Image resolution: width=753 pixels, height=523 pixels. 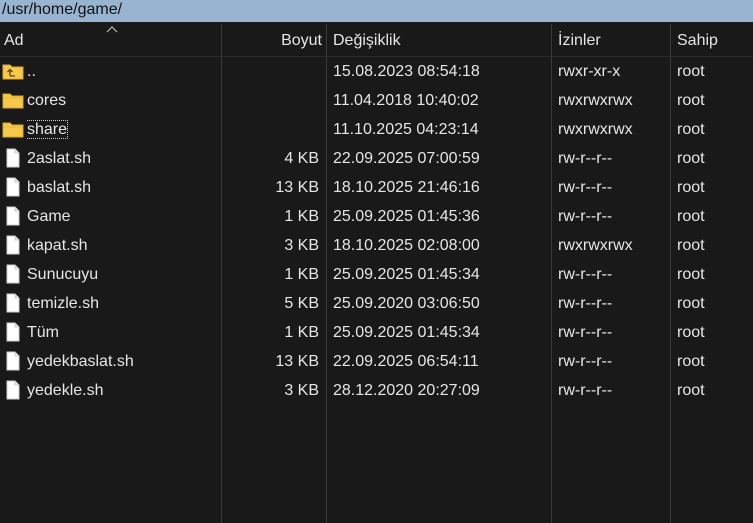 What do you see at coordinates (440, 187) in the screenshot?
I see `file-modified-cell: 18.10.2025 21:46:16` at bounding box center [440, 187].